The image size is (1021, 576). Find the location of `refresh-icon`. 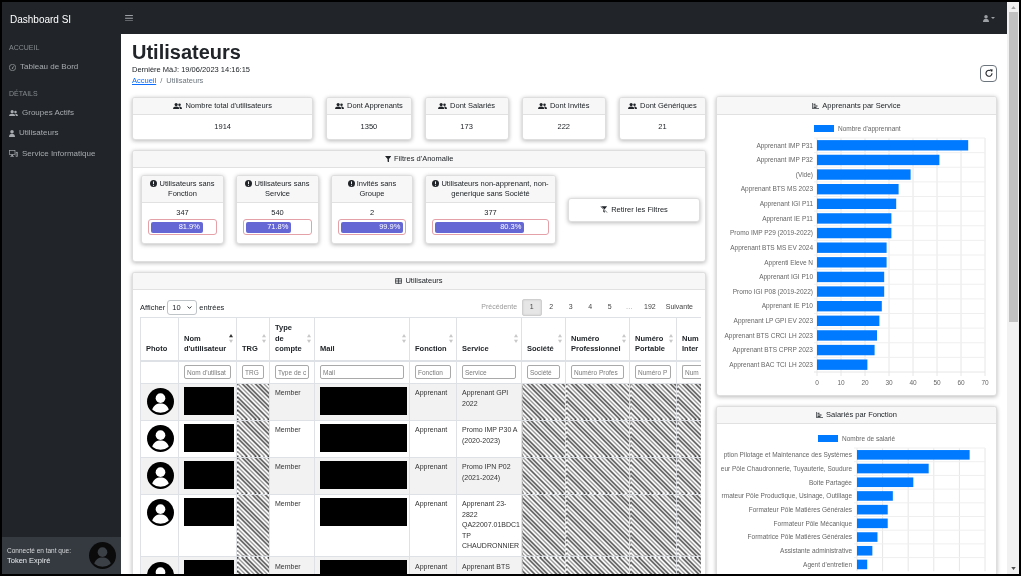

refresh-icon is located at coordinates (988, 73).